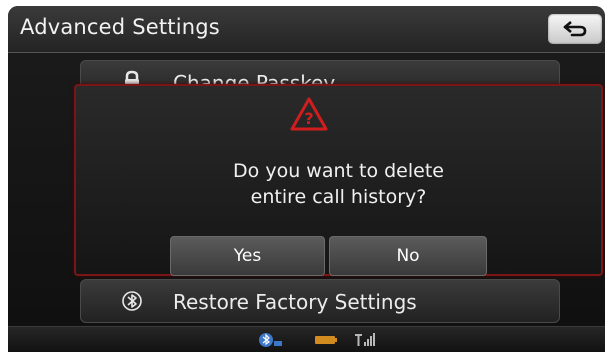  What do you see at coordinates (247, 256) in the screenshot?
I see `yes-button: Yes` at bounding box center [247, 256].